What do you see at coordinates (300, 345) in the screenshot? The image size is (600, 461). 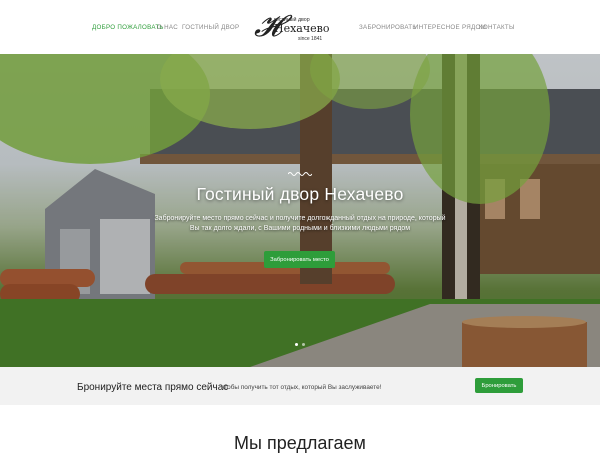 I see `slider-pagination` at bounding box center [300, 345].